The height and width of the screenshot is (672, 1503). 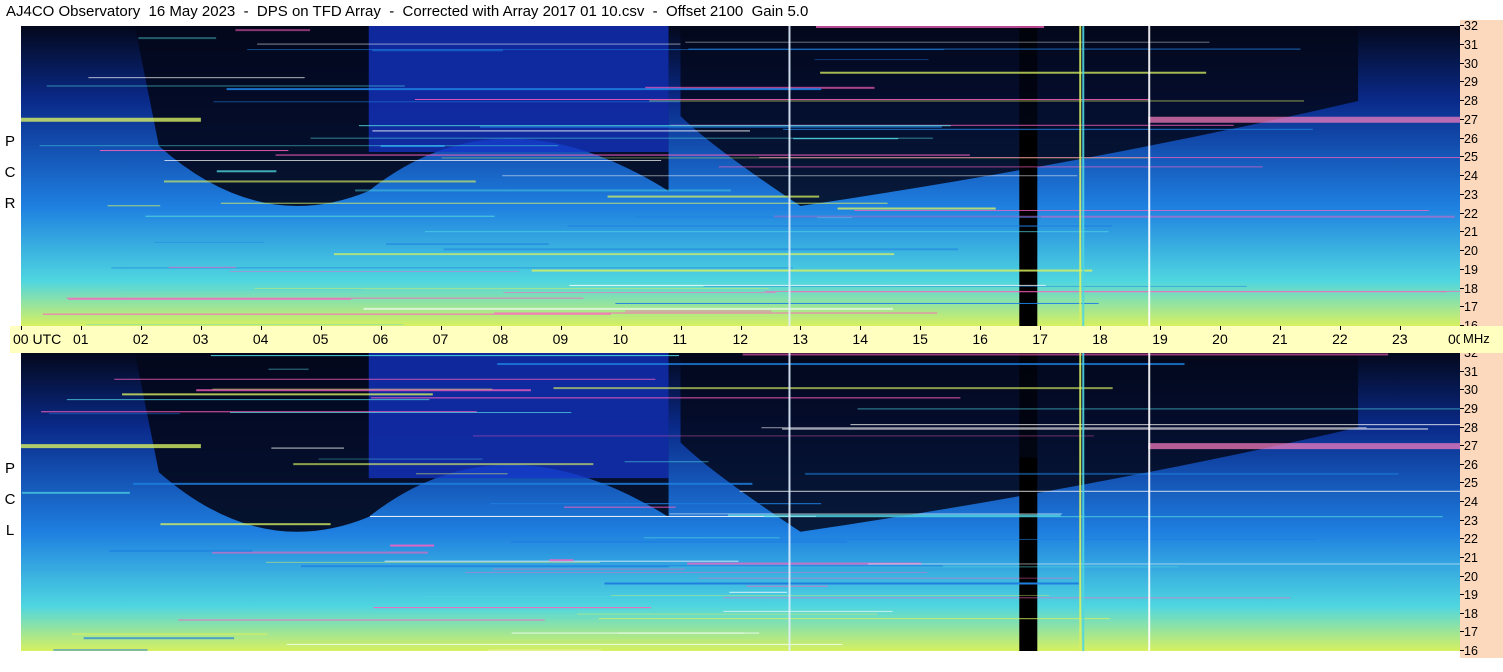 I want to click on time-tick-label: 01, so click(x=80, y=339).